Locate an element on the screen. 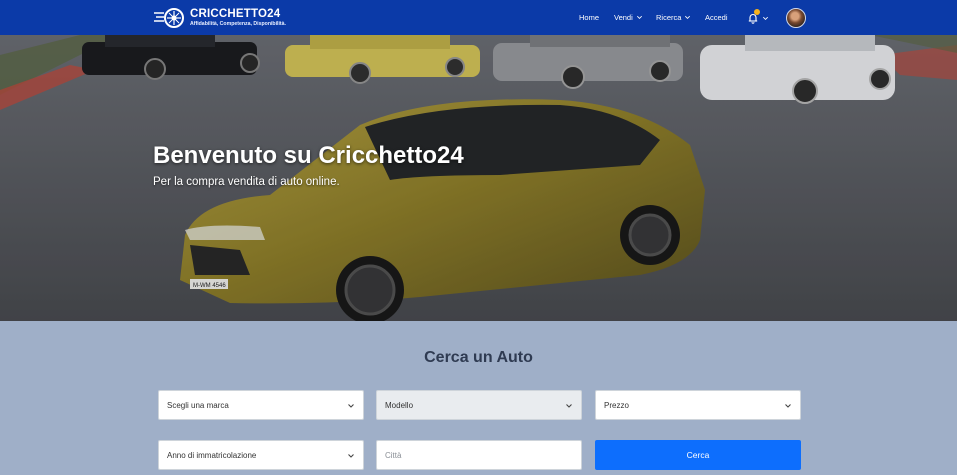 This screenshot has width=957, height=475. nav-ricerca-dropdown: Ricerca is located at coordinates (673, 17).